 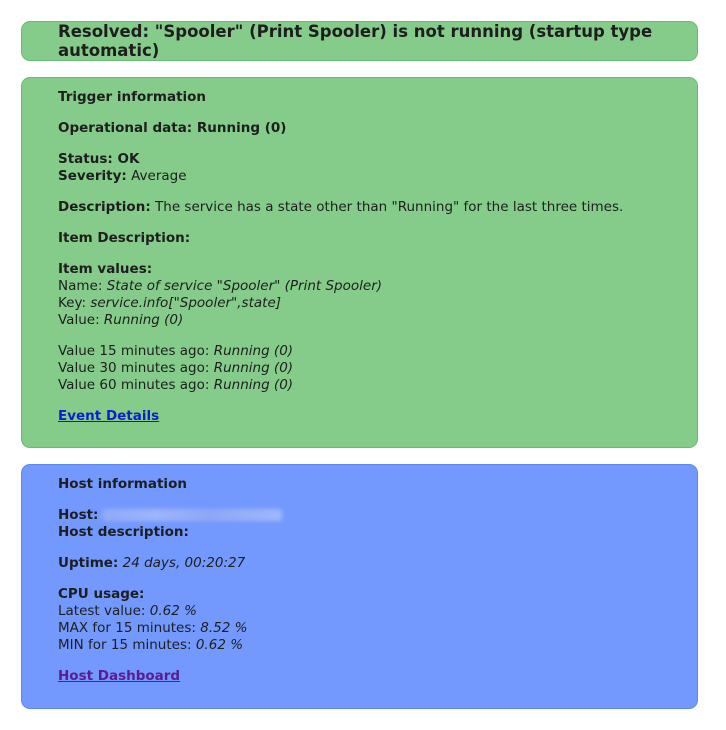 What do you see at coordinates (132, 97) in the screenshot?
I see `trigger-section-title: Trigger information` at bounding box center [132, 97].